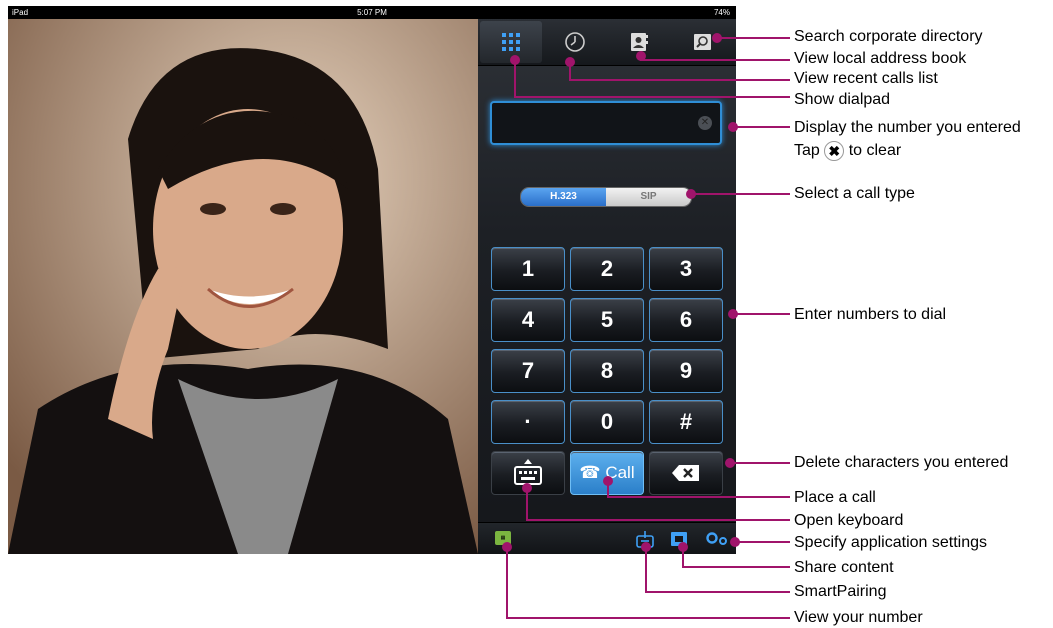  Describe the element at coordinates (866, 78) in the screenshot. I see `annotation-recent-calls: View recent calls list` at that location.